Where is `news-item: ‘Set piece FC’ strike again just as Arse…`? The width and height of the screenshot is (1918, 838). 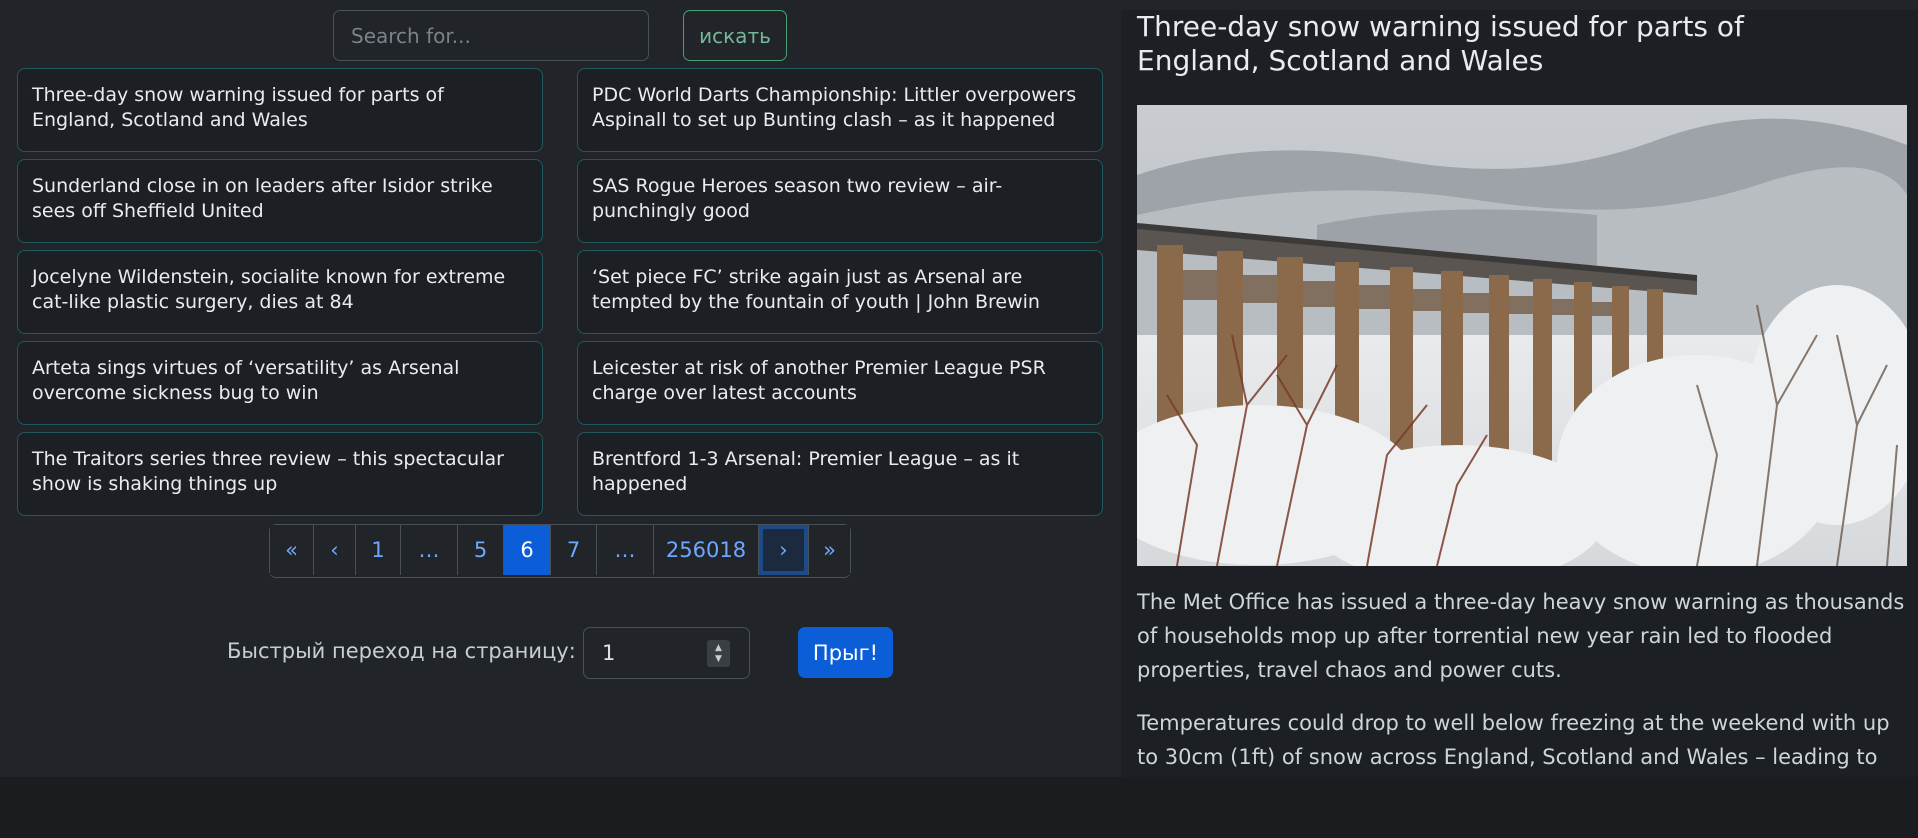 news-item: ‘Set piece FC’ strike again just as Arse… is located at coordinates (840, 292).